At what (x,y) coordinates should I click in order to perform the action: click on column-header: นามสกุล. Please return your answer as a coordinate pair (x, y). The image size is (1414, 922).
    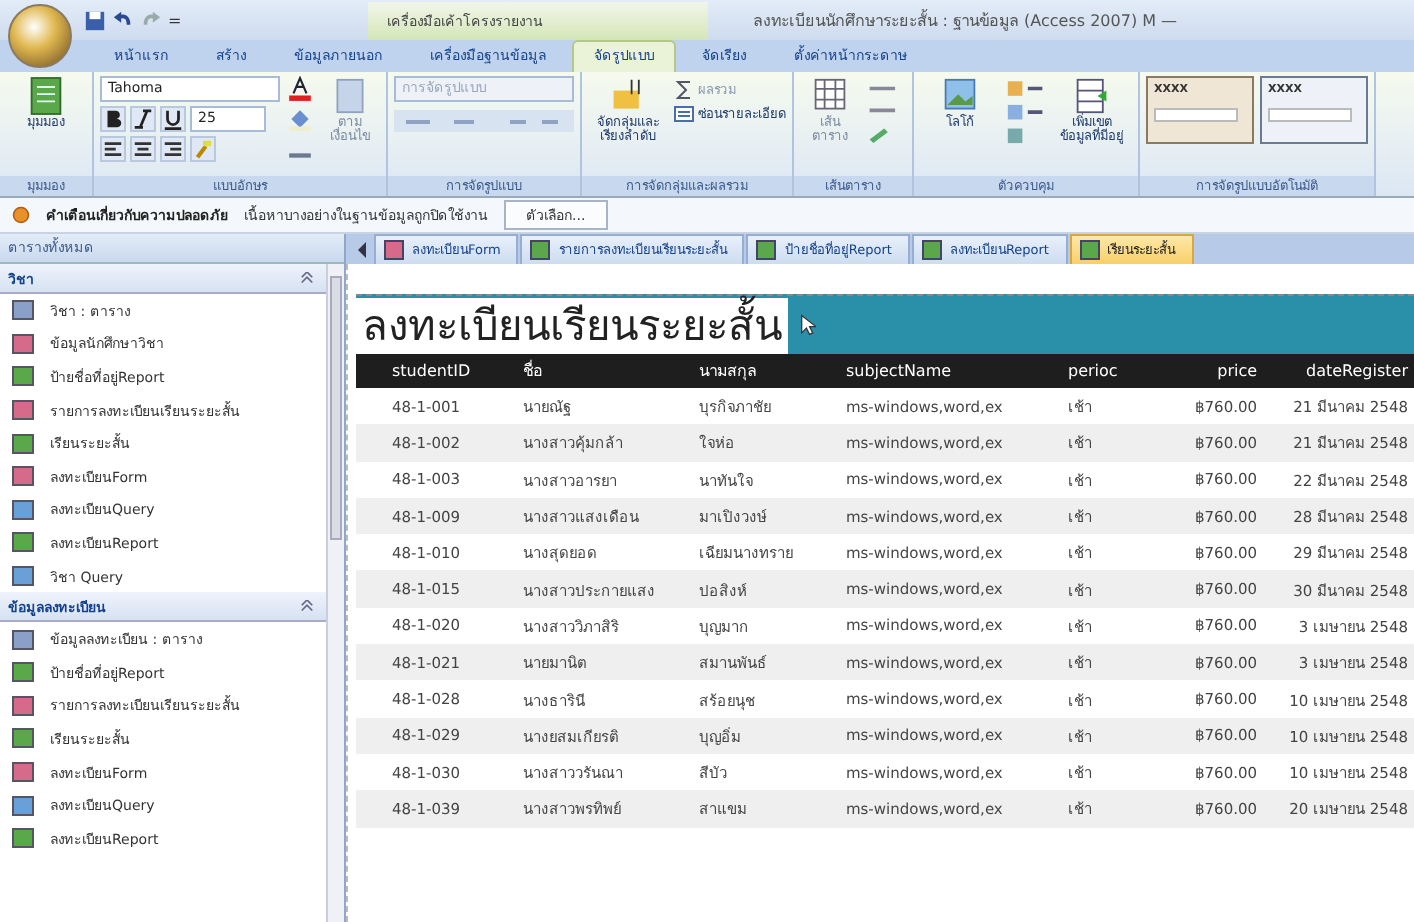
    Looking at the image, I should click on (766, 371).